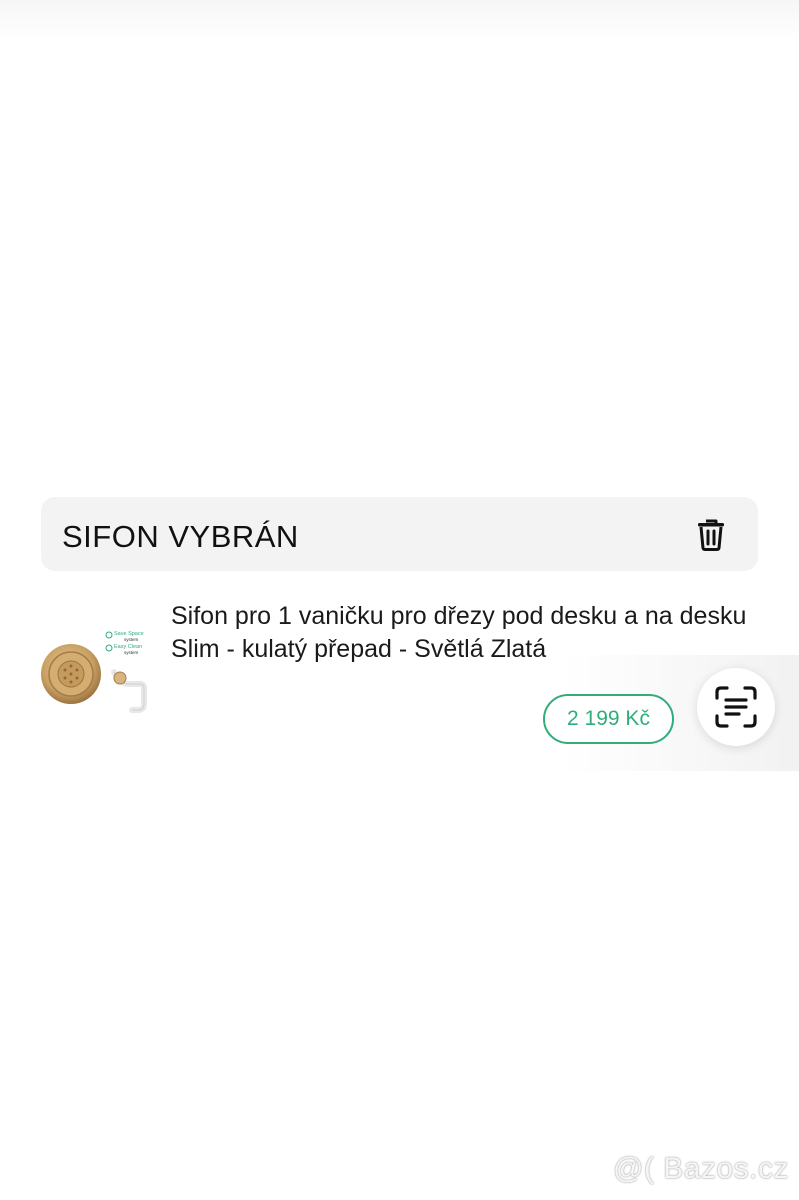  I want to click on trash-icon, so click(711, 535).